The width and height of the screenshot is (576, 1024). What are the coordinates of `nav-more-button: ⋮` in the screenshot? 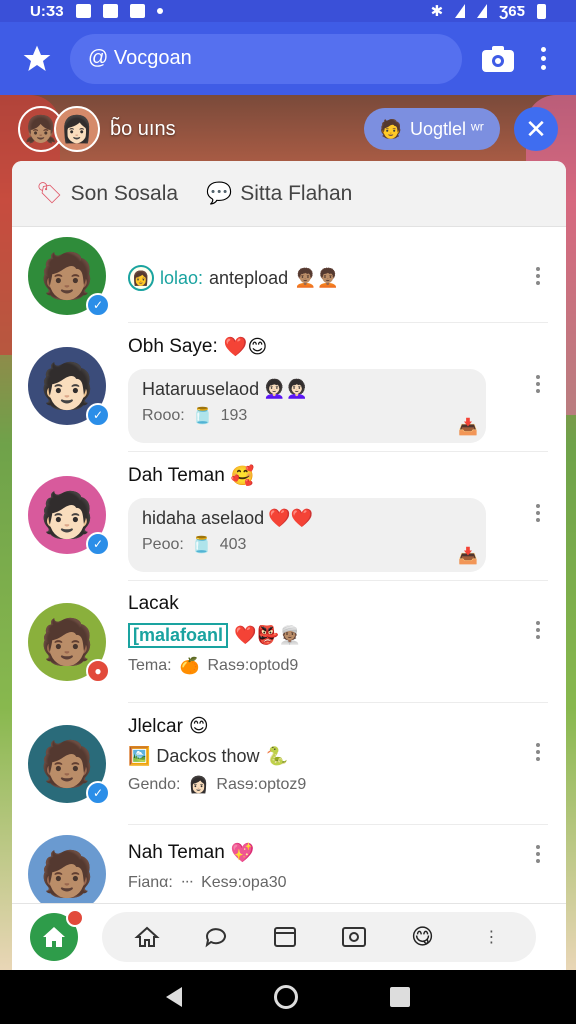 It's located at (492, 937).